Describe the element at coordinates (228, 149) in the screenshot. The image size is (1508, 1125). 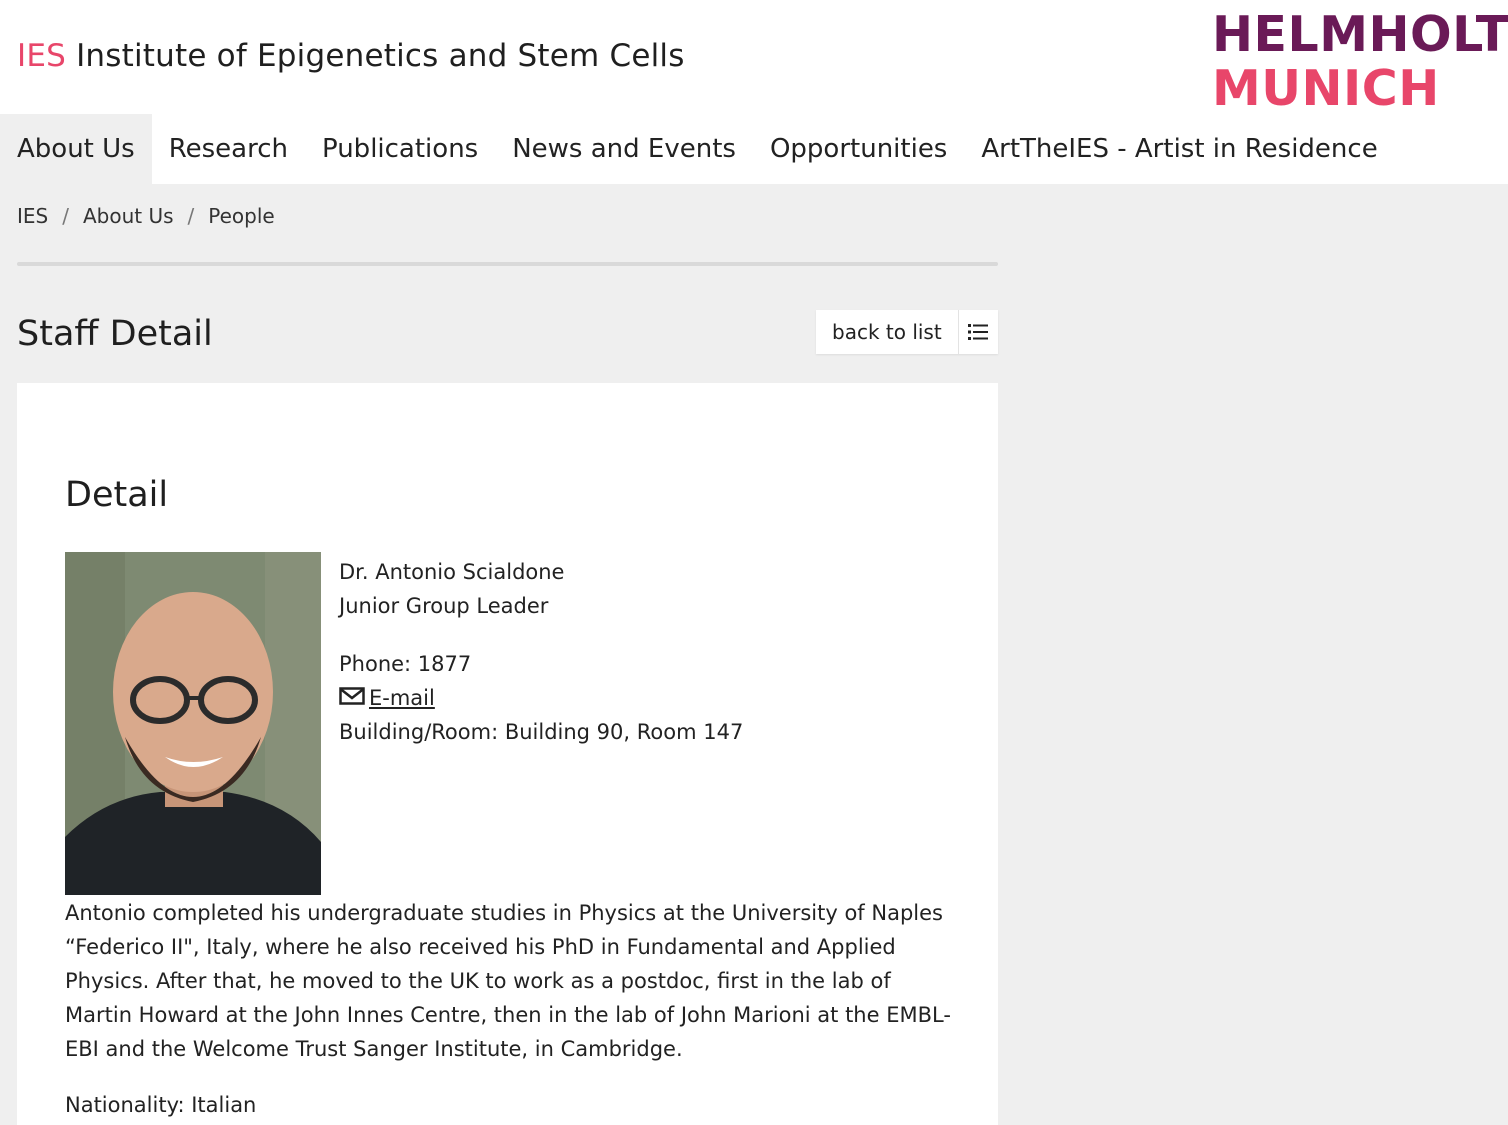
I see `nav-item-research: Research` at that location.